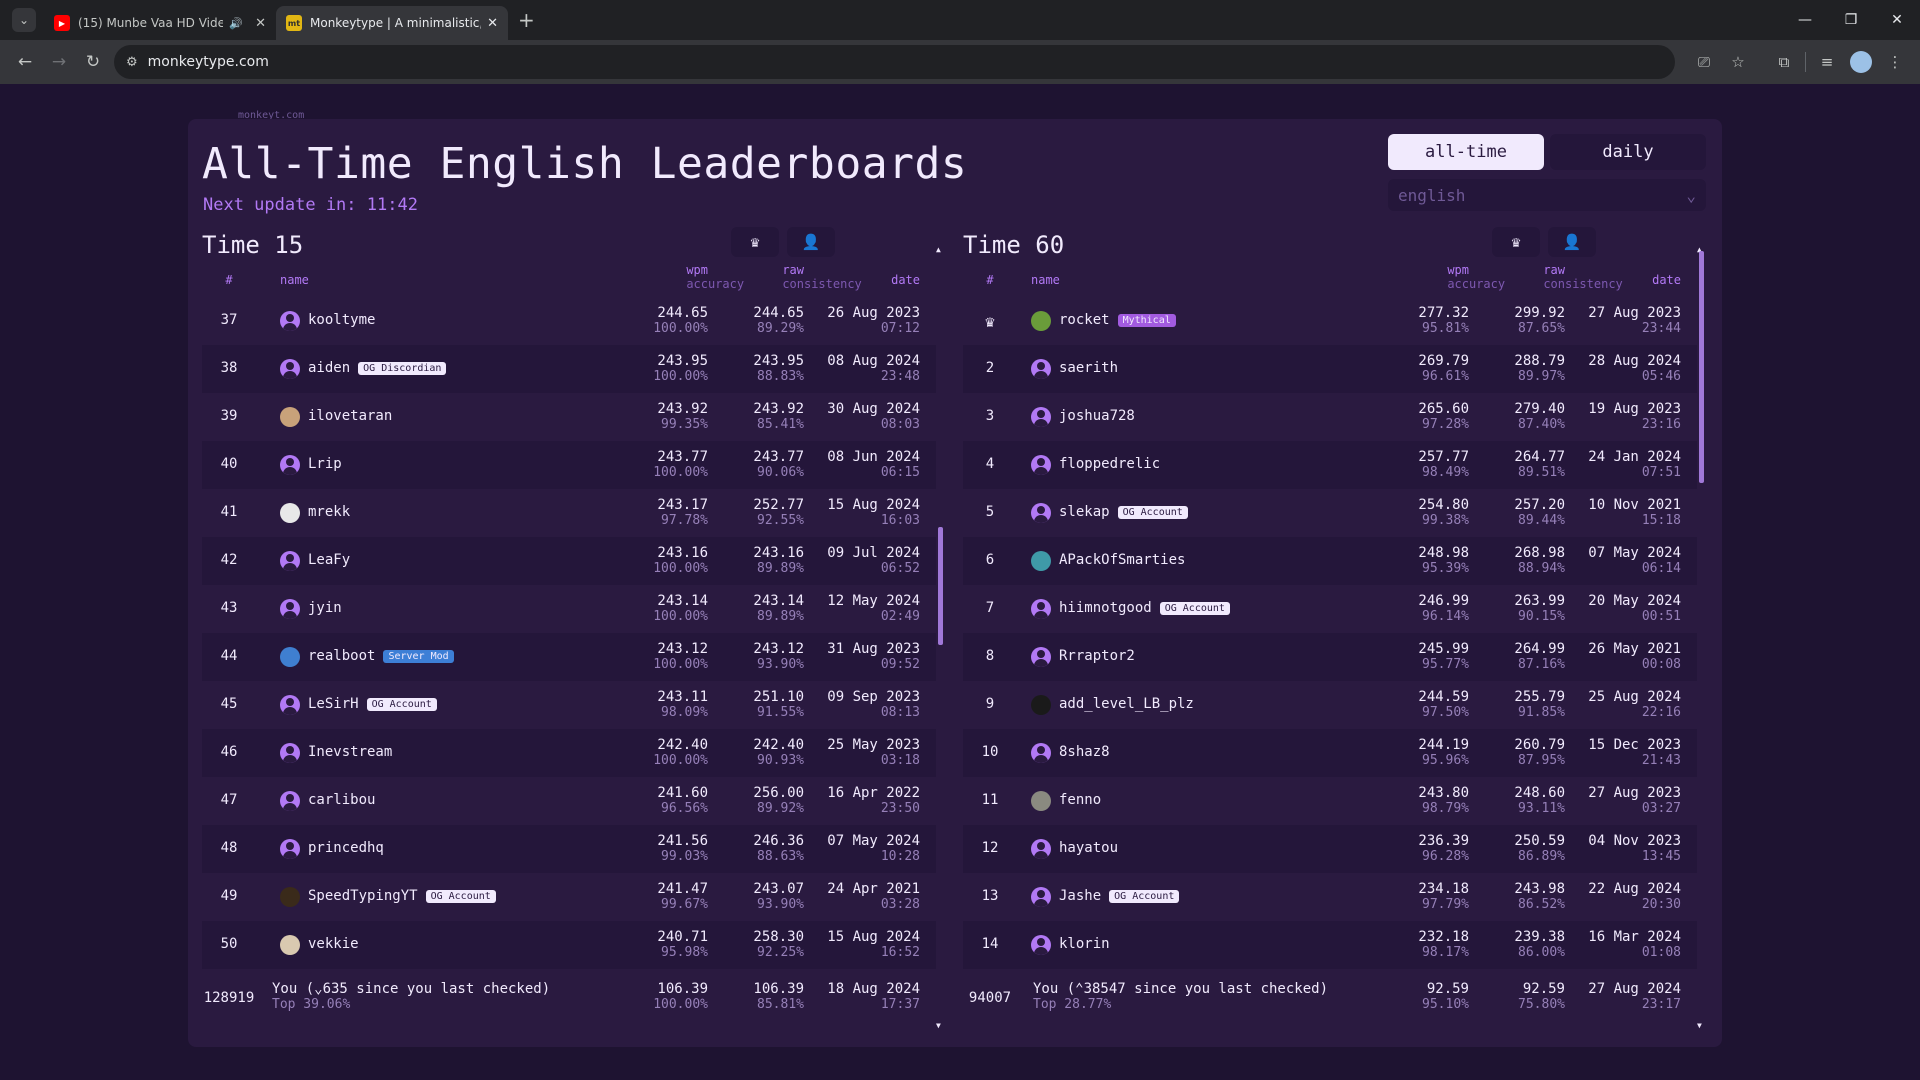  I want to click on username-link: hiimnotgood, so click(1105, 608).